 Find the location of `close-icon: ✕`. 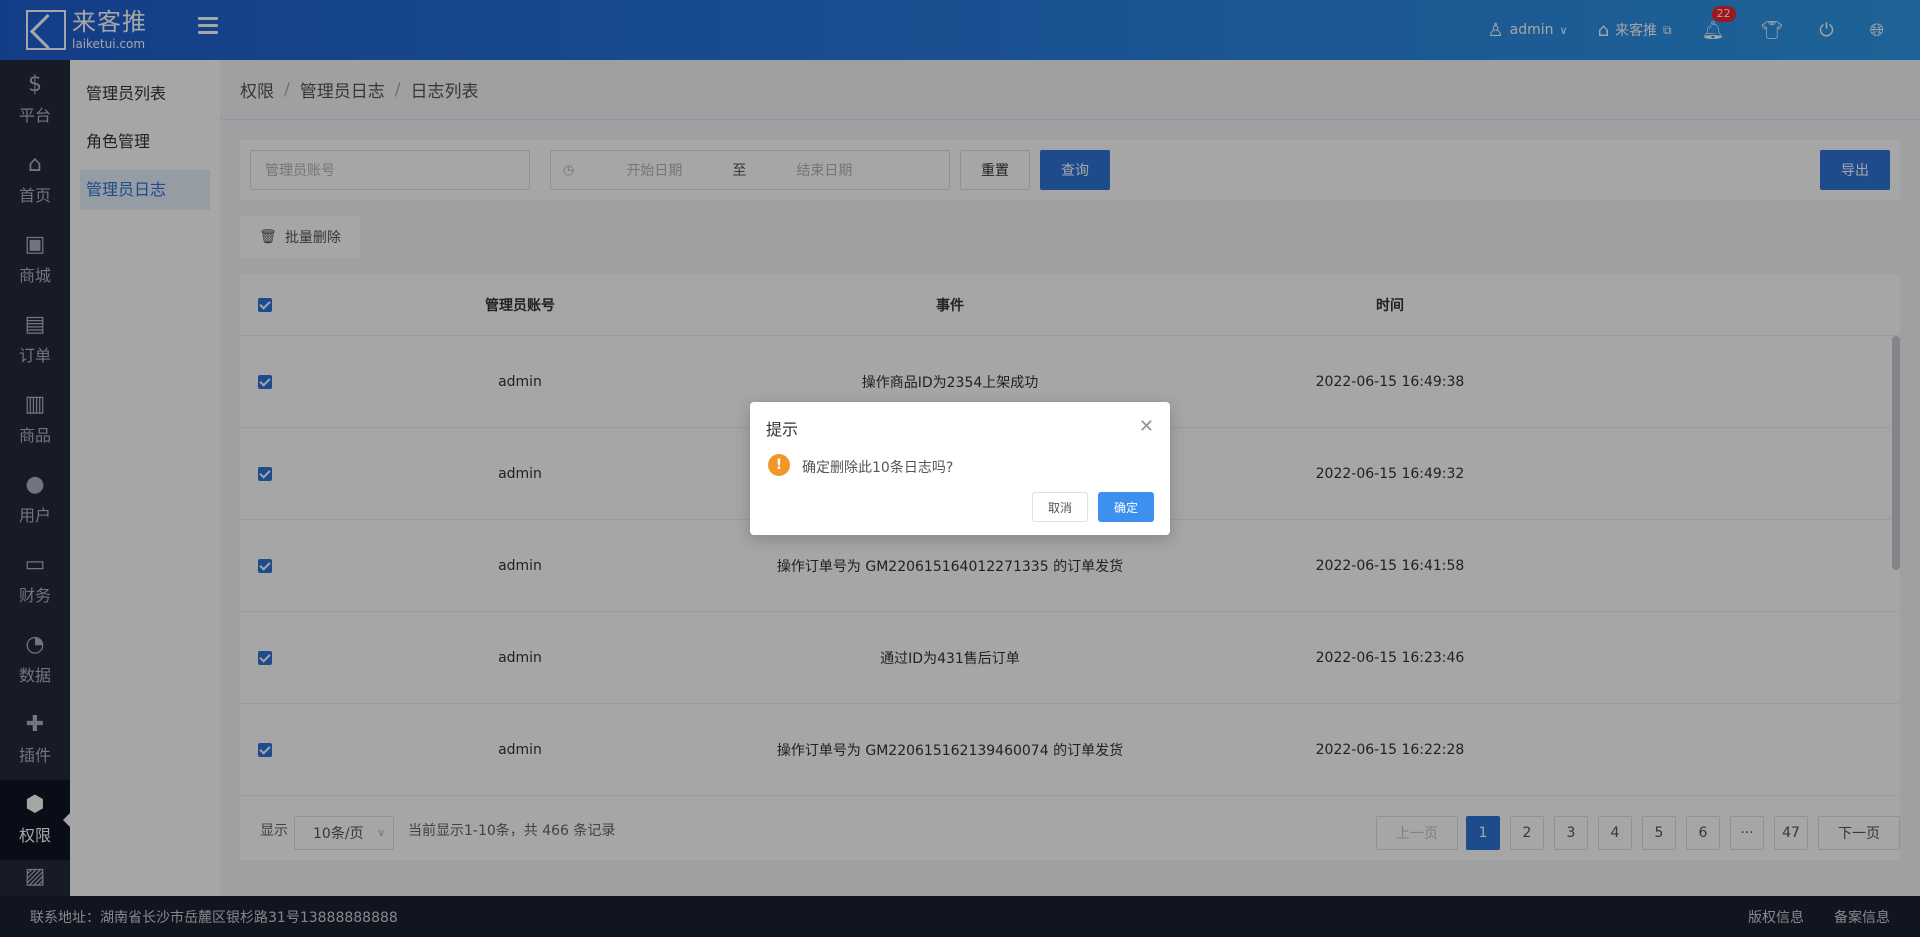

close-icon: ✕ is located at coordinates (1146, 427).